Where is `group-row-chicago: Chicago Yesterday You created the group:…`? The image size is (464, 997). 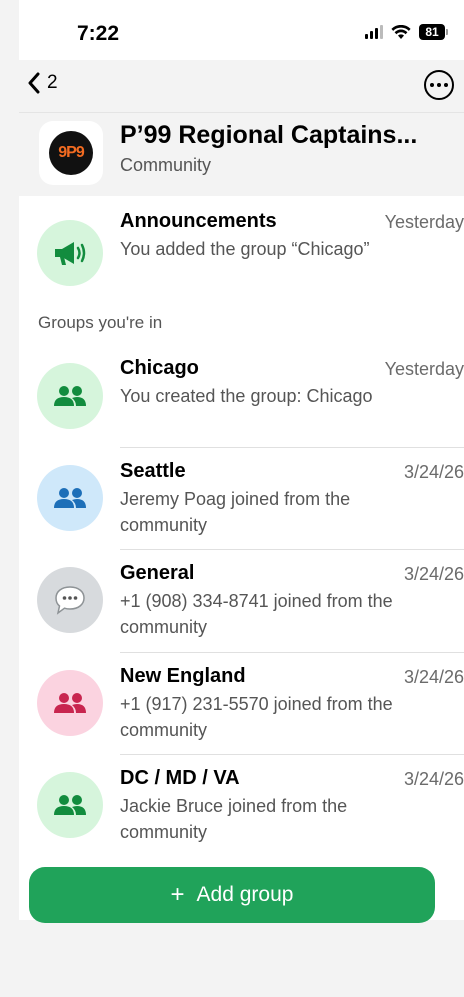 group-row-chicago: Chicago Yesterday You created the group:… is located at coordinates (241, 396).